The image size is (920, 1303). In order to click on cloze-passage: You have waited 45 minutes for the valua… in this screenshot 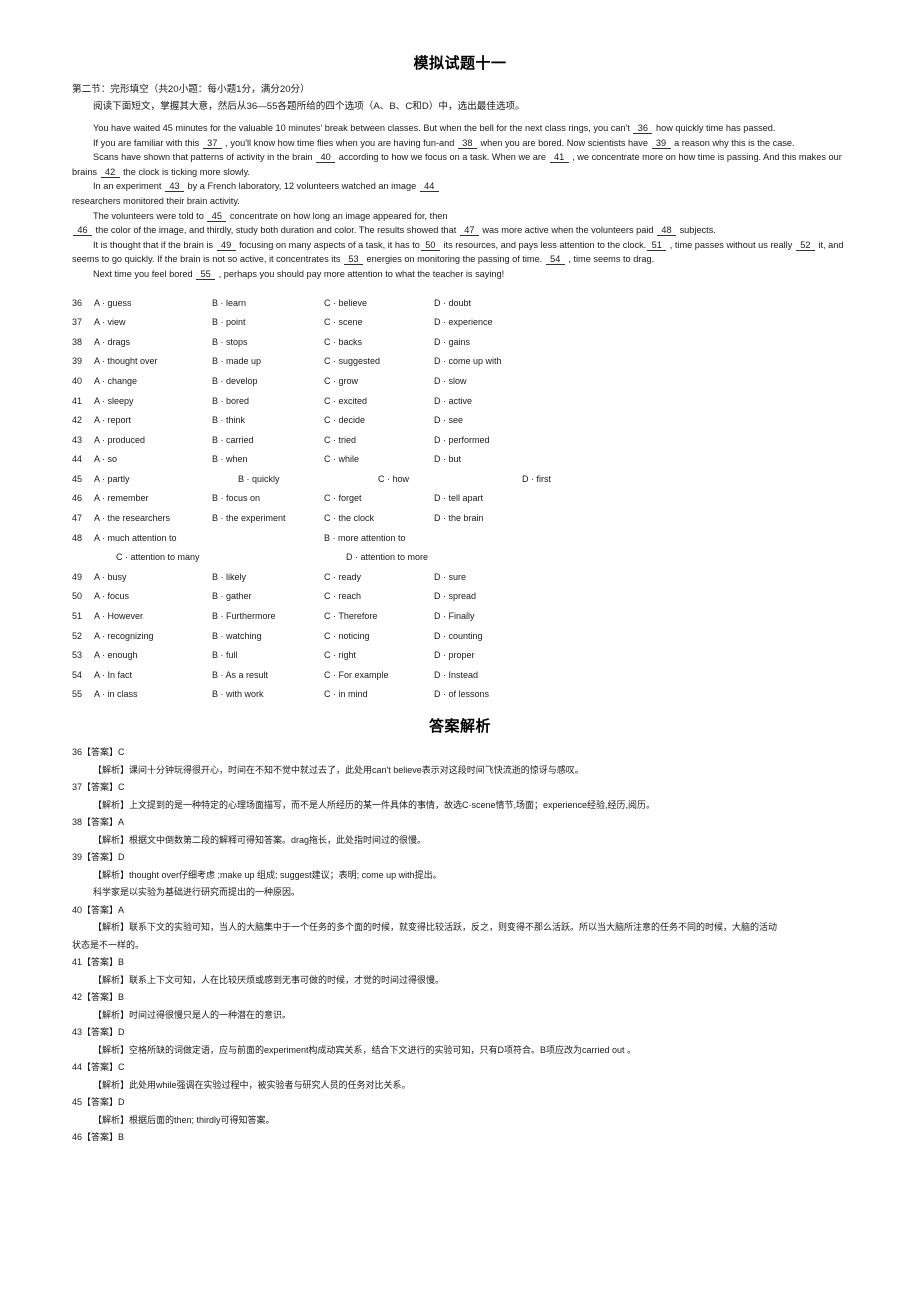, I will do `click(460, 198)`.